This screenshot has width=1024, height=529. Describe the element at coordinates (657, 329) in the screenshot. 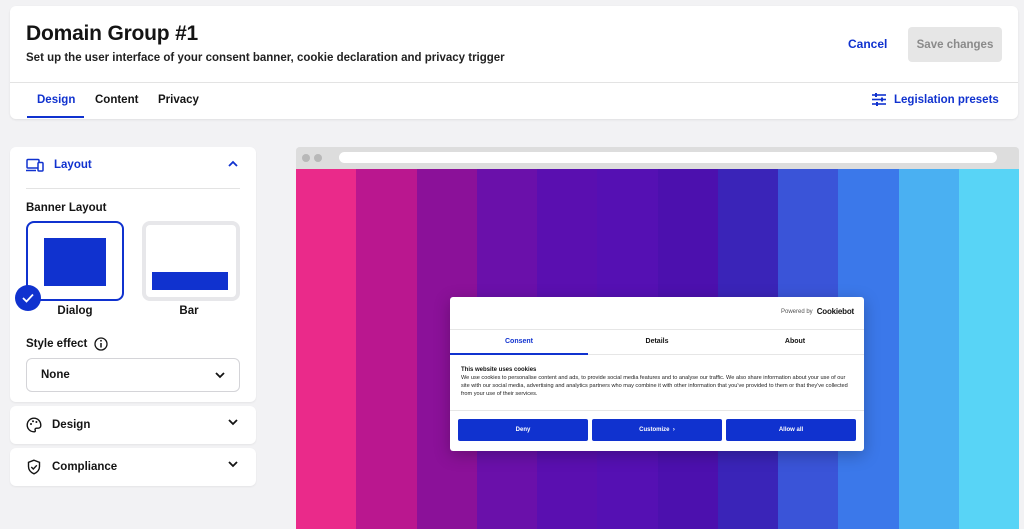

I see `dialog-divider` at that location.